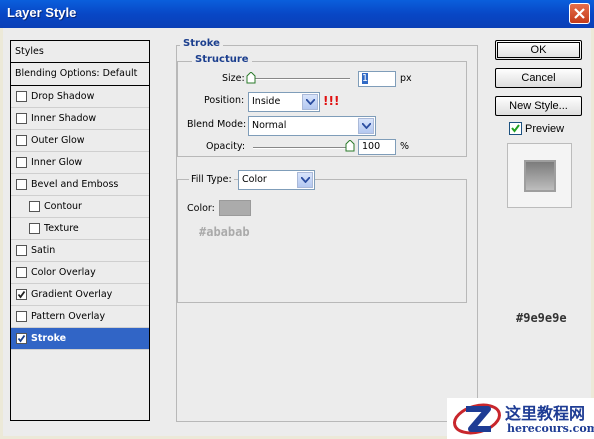 The height and width of the screenshot is (439, 594). I want to click on site-logo-icon, so click(477, 419).